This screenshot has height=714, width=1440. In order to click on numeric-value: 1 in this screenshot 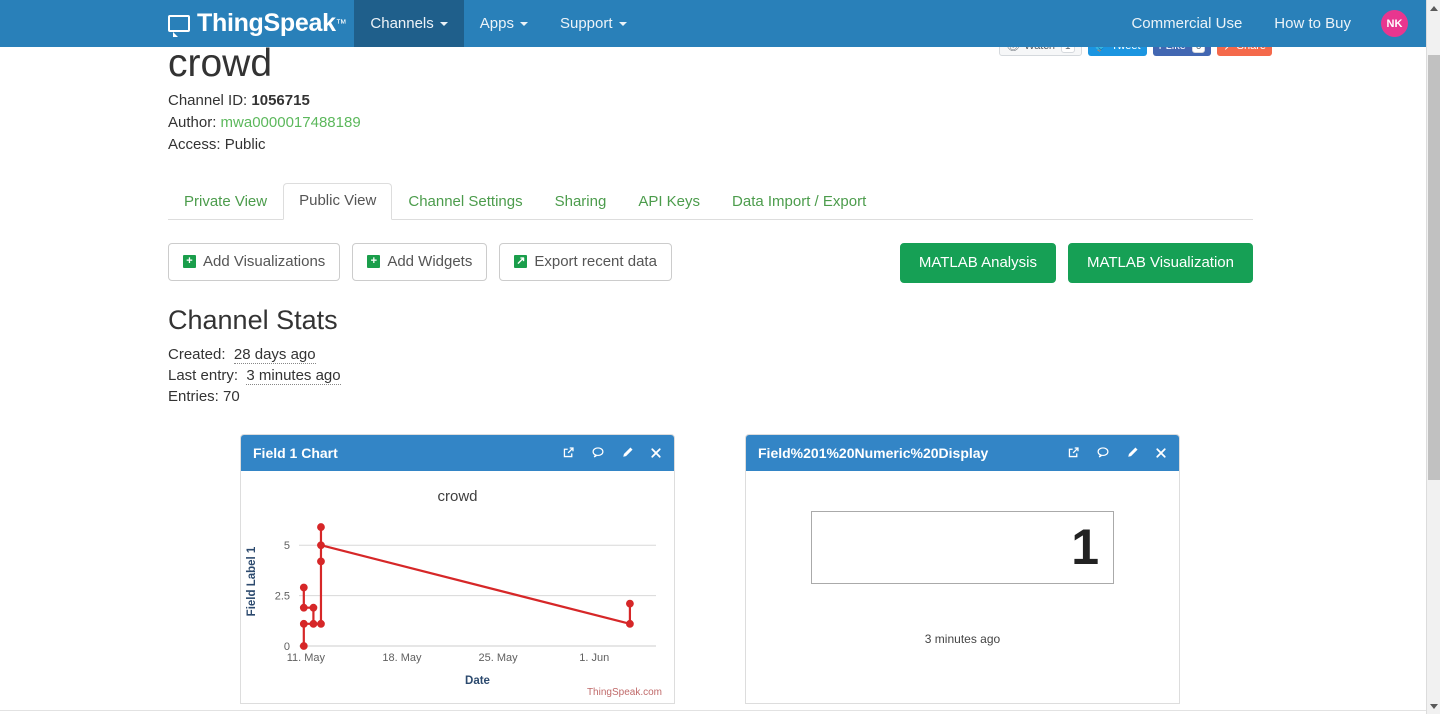, I will do `click(1085, 547)`.